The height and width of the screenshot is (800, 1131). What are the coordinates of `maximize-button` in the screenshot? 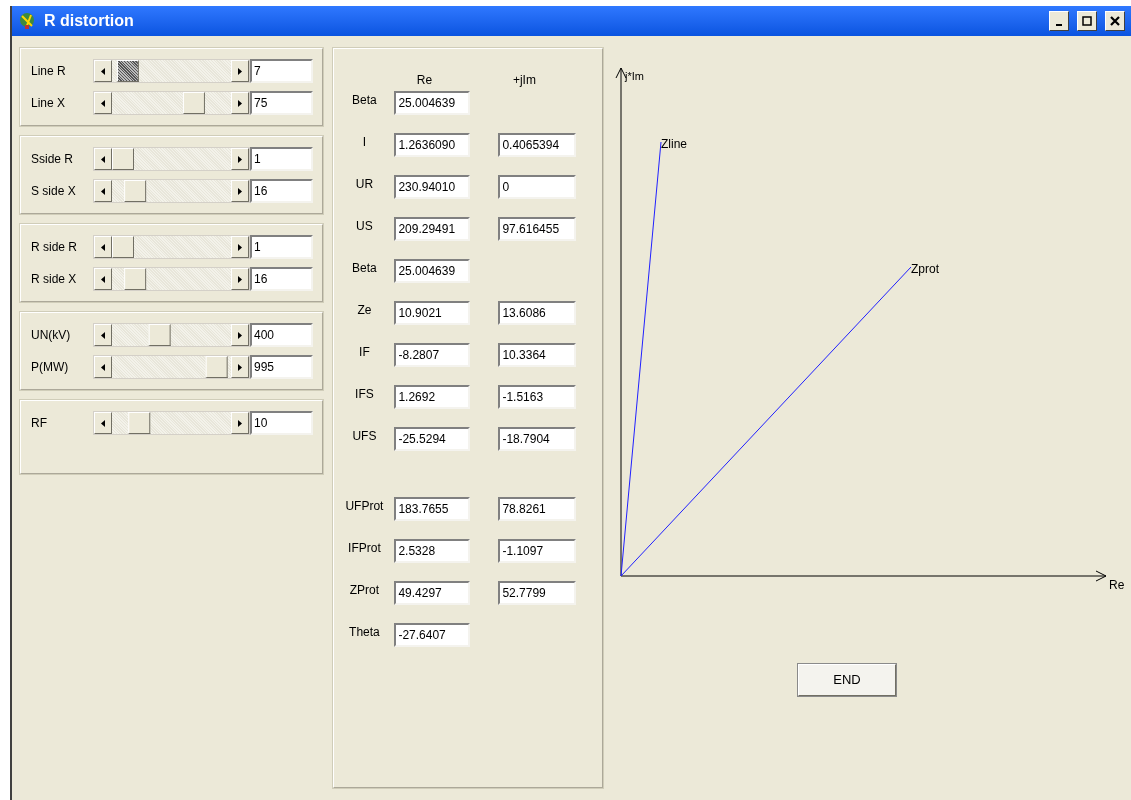 It's located at (1087, 21).